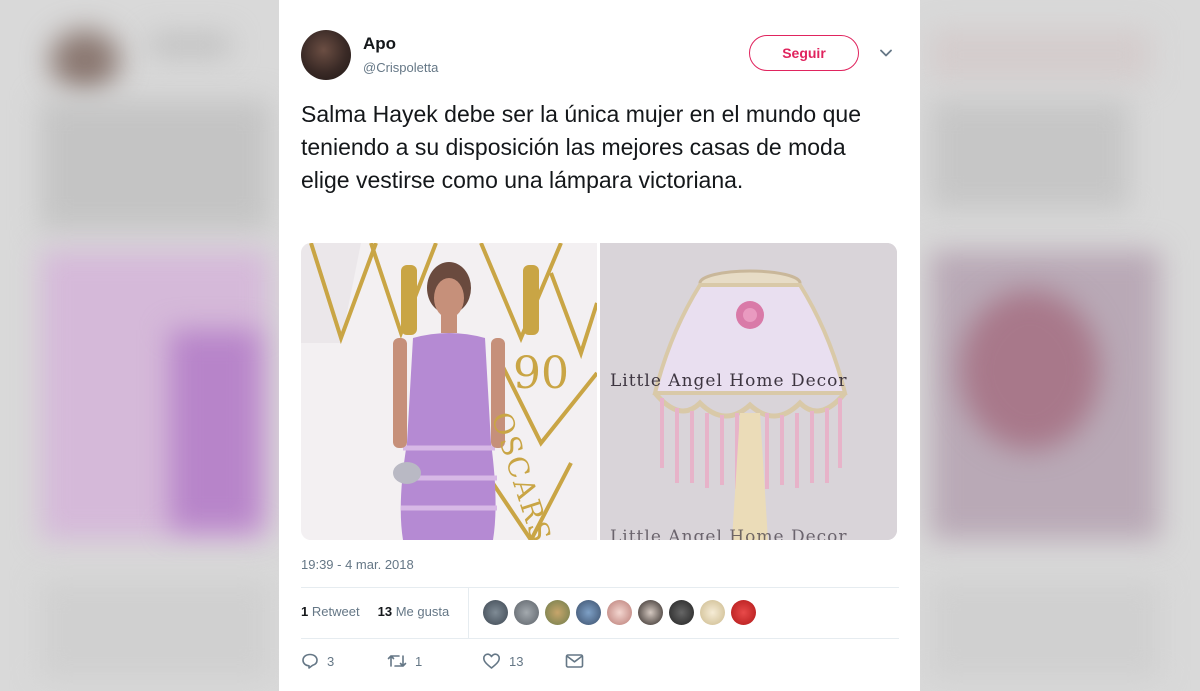 The height and width of the screenshot is (691, 1200). Describe the element at coordinates (305, 611) in the screenshot. I see `retweet-count: 1` at that location.